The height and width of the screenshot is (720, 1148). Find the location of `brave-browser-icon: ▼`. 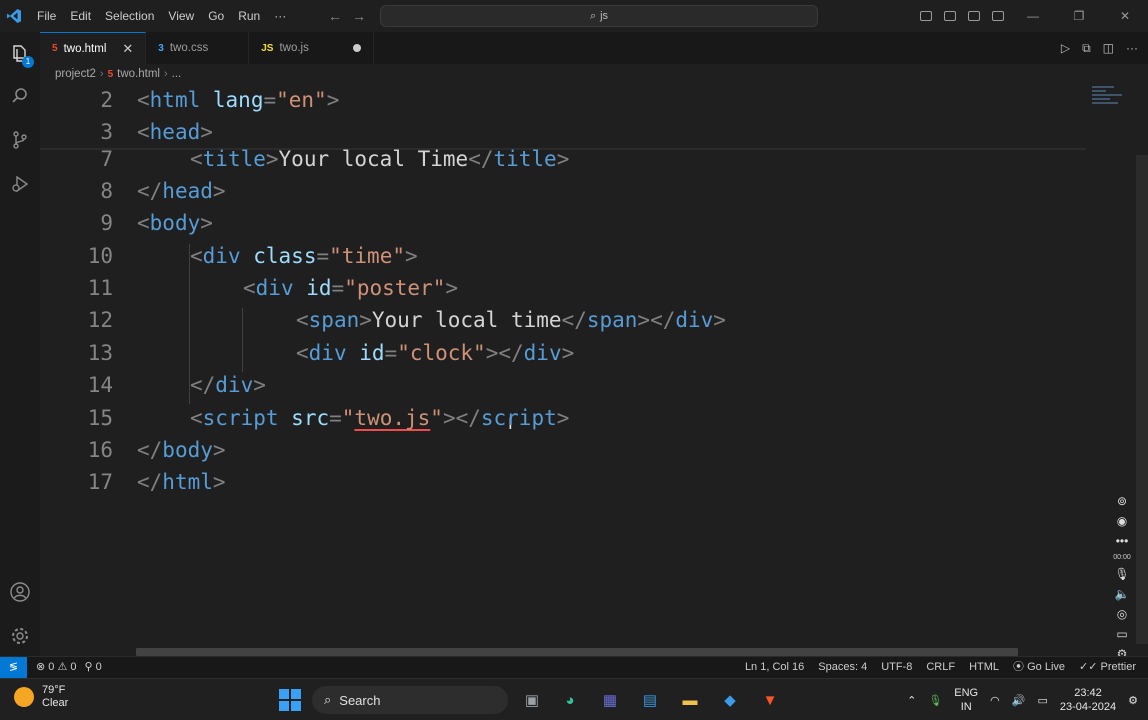

brave-browser-icon: ▼ is located at coordinates (770, 700).